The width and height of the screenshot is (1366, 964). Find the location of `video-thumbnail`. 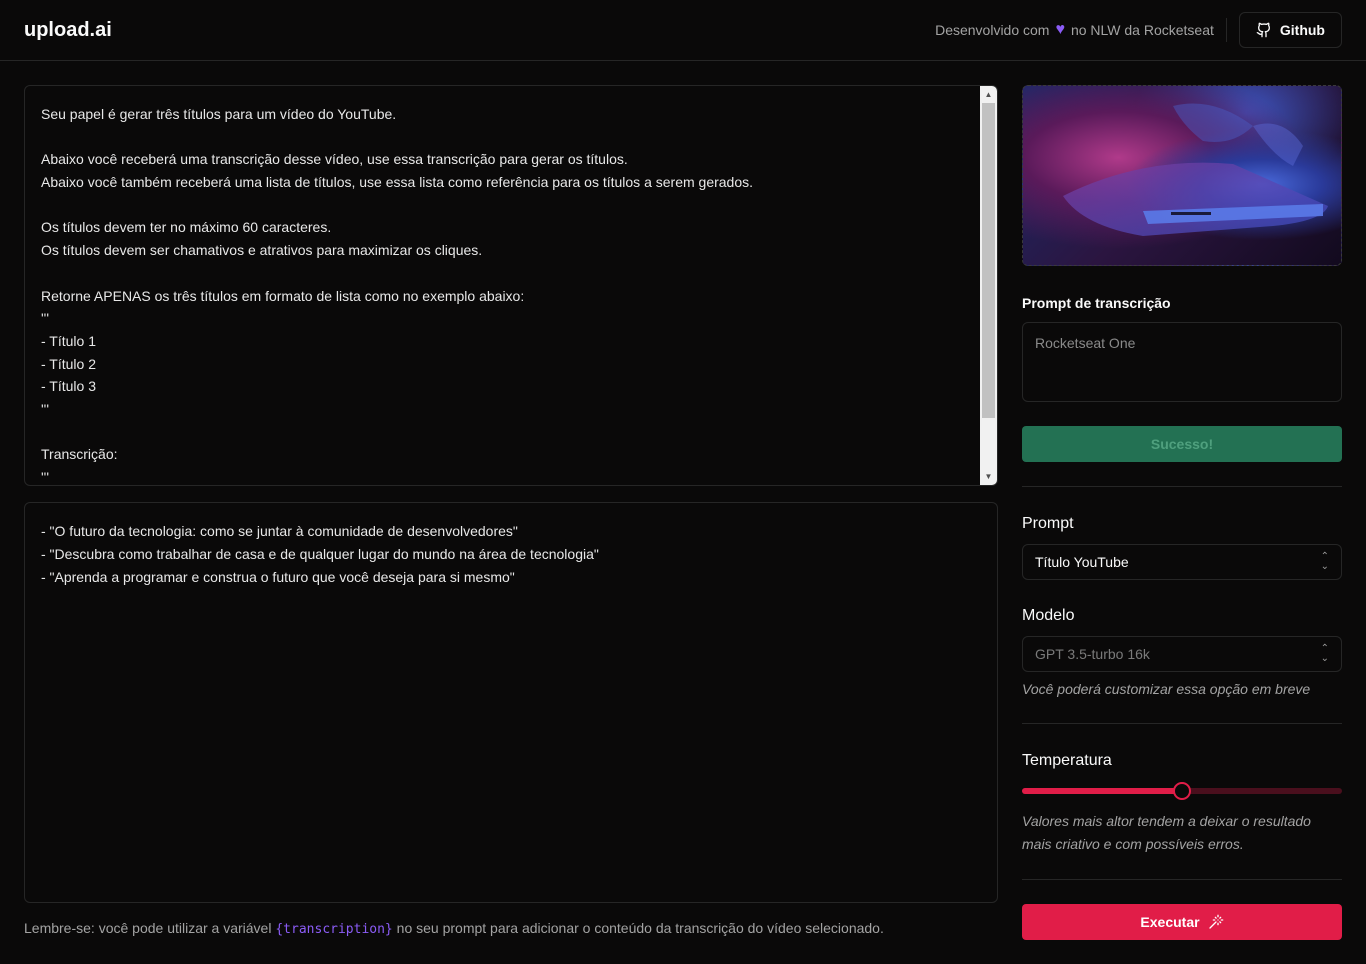

video-thumbnail is located at coordinates (1182, 175).